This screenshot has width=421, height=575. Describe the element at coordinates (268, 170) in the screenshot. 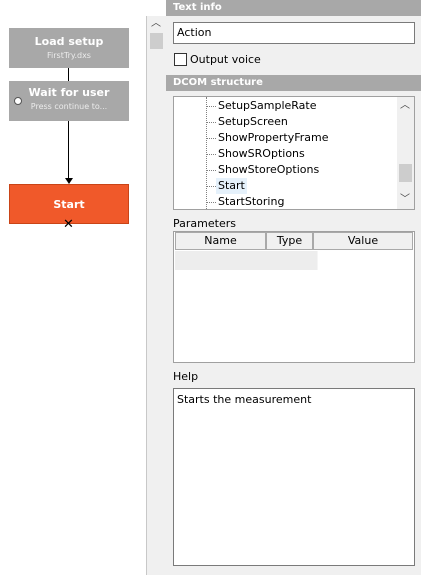

I see `tree-item: ShowStoreOptions` at that location.